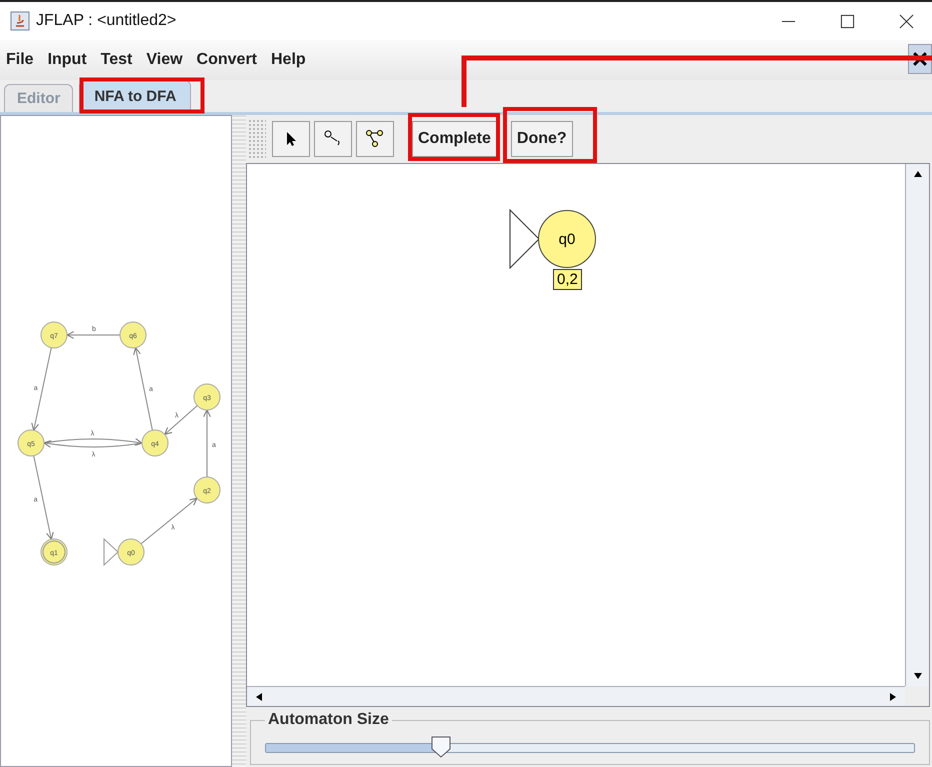 The width and height of the screenshot is (932, 767). I want to click on group-title: Automaton Size, so click(328, 720).